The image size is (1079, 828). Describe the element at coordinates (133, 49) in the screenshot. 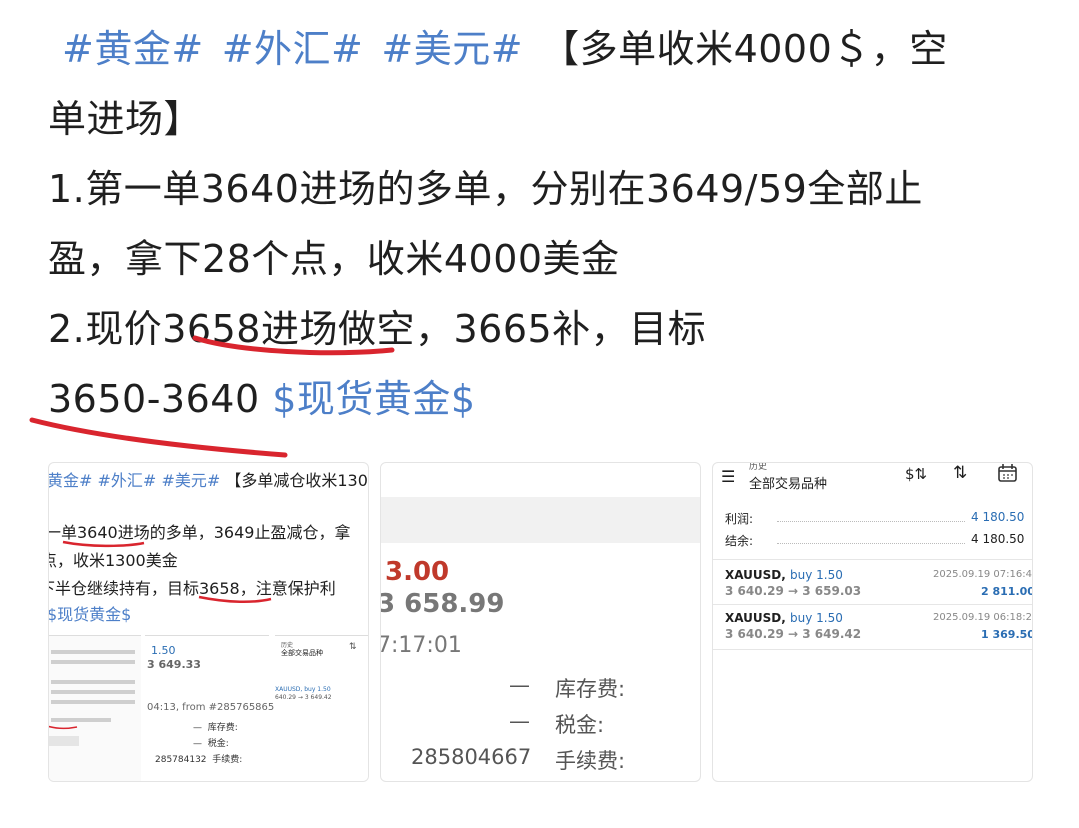

I see `hashtag-gold: #黄金#` at that location.